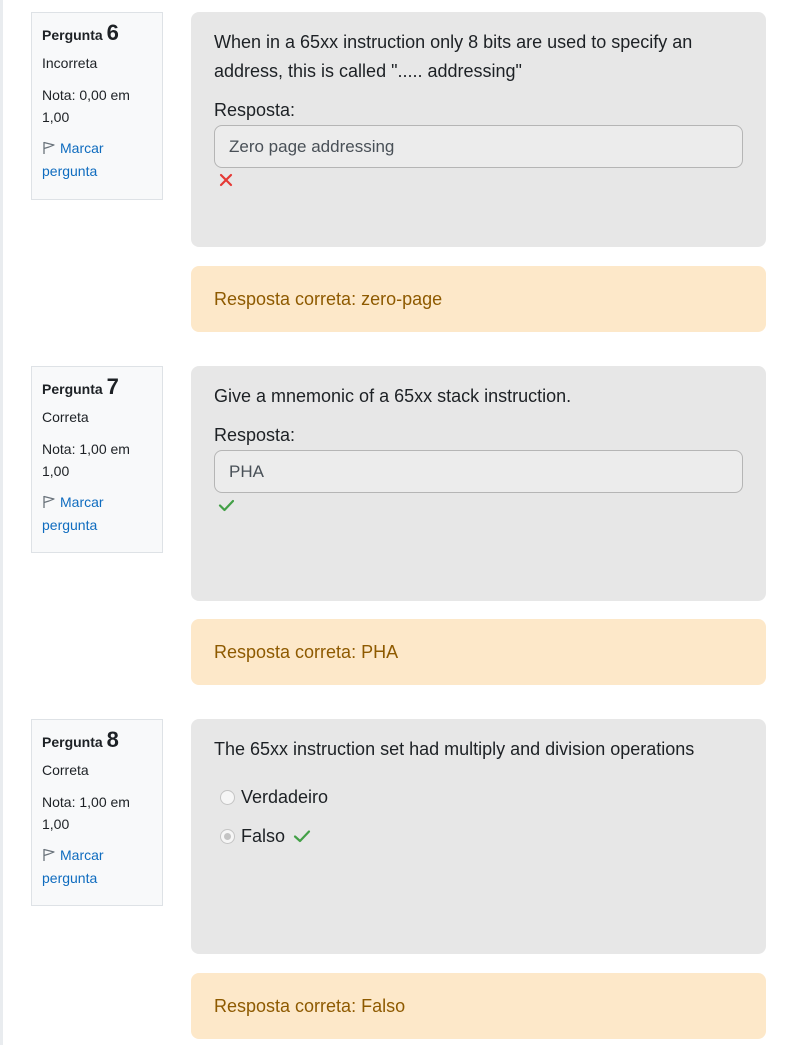  Describe the element at coordinates (478, 652) in the screenshot. I see `correct-answer-feedback: Resposta correta: PHA` at that location.